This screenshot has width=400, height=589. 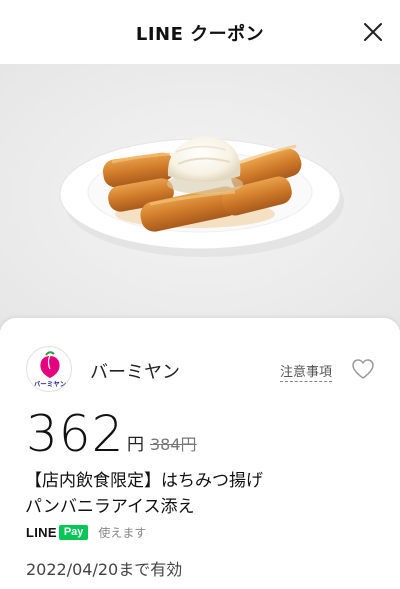 What do you see at coordinates (104, 569) in the screenshot?
I see `validity-date: 2022/04/20まで有効` at bounding box center [104, 569].